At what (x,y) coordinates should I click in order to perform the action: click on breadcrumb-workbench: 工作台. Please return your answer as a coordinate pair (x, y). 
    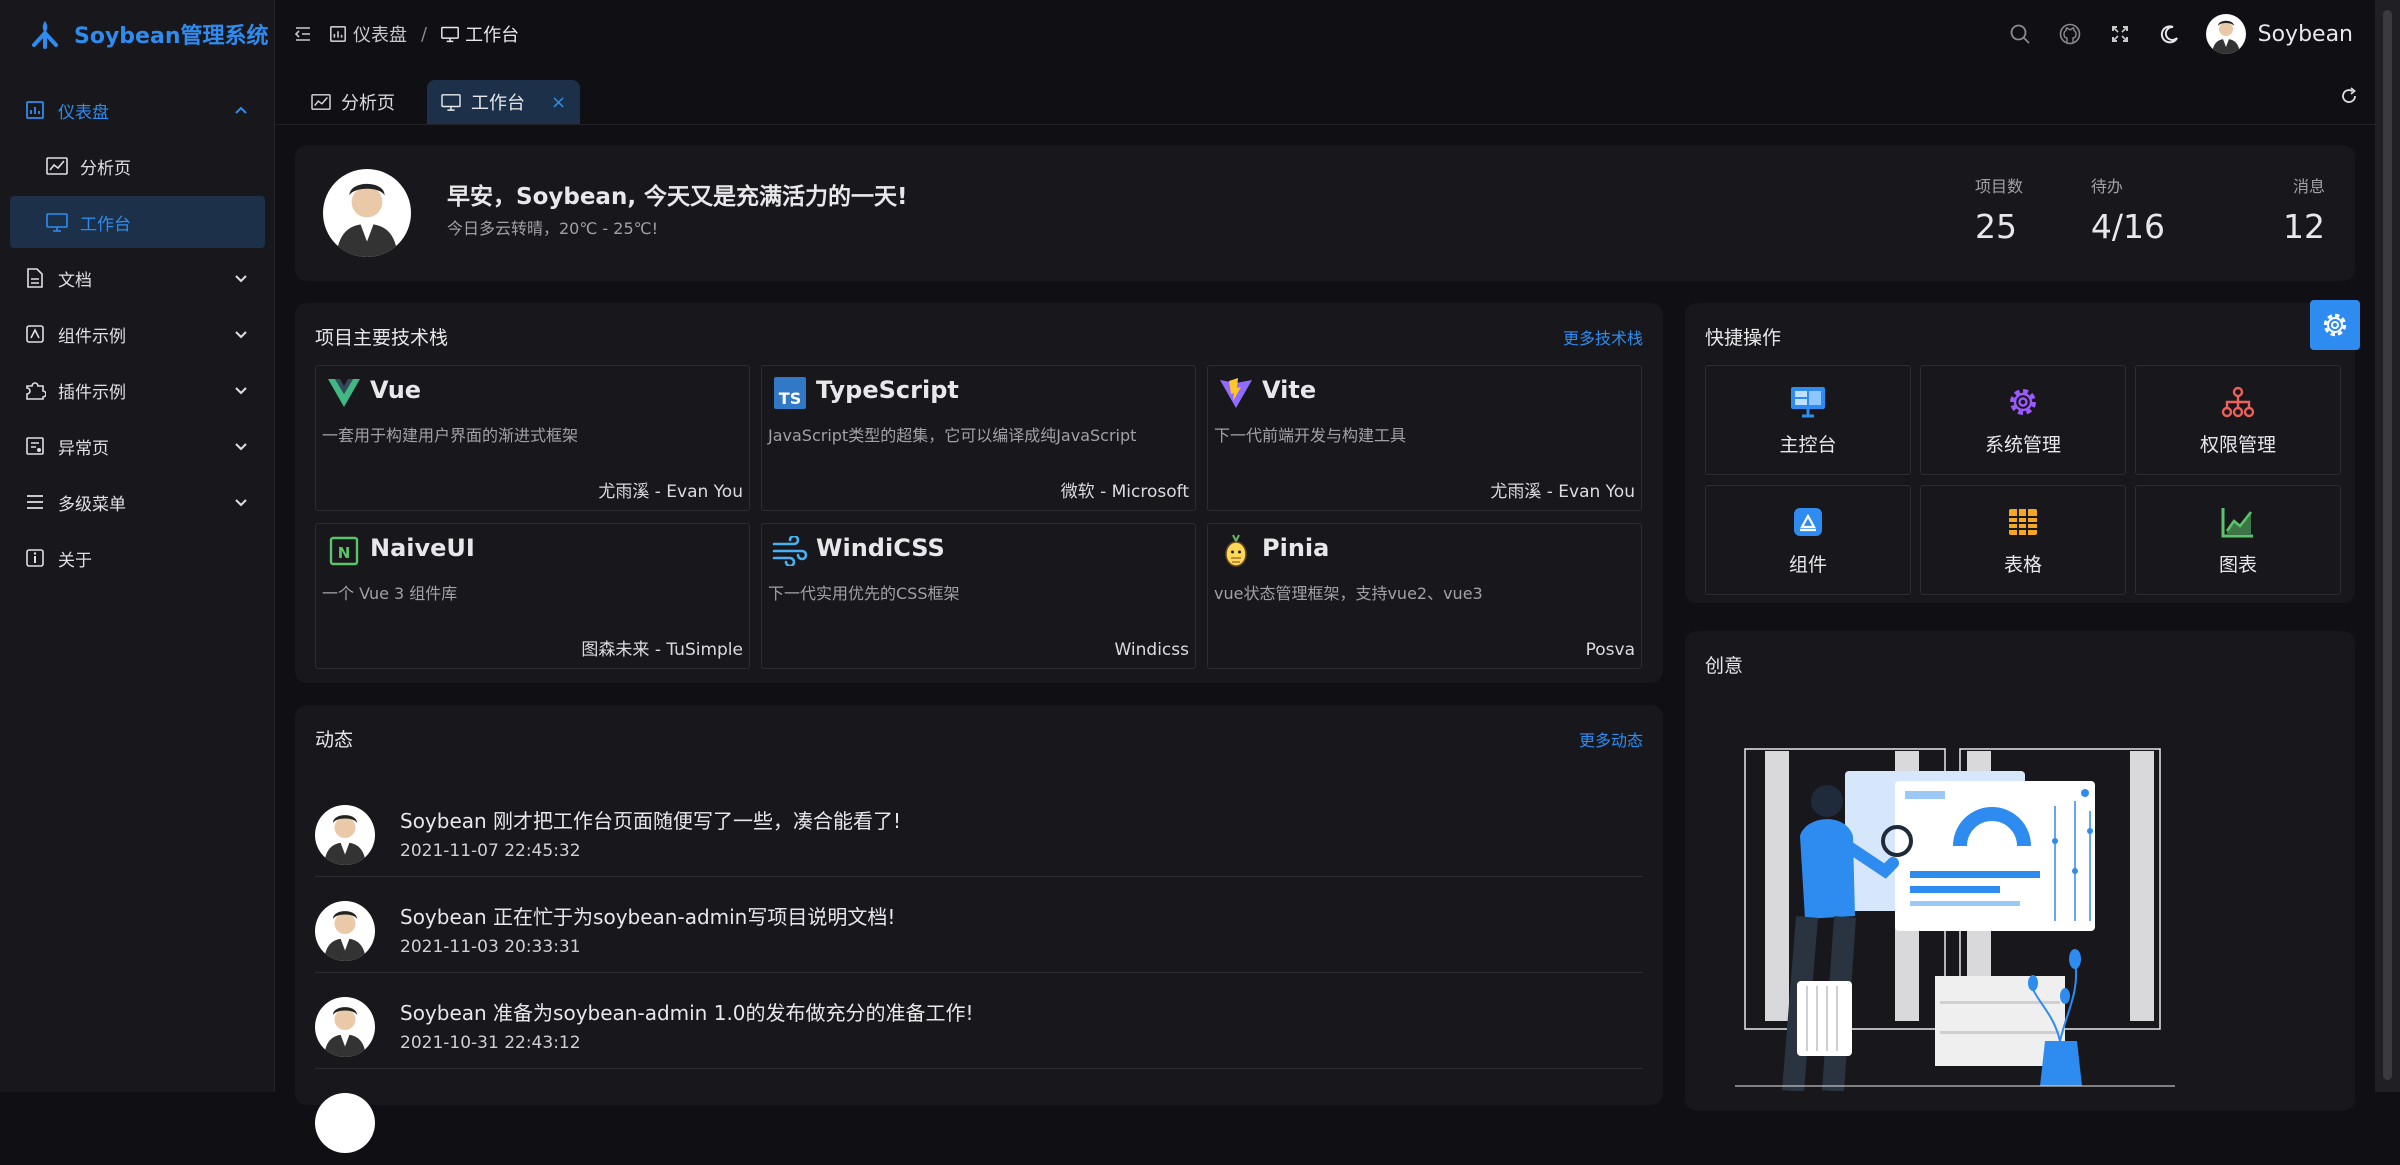
    Looking at the image, I should click on (480, 34).